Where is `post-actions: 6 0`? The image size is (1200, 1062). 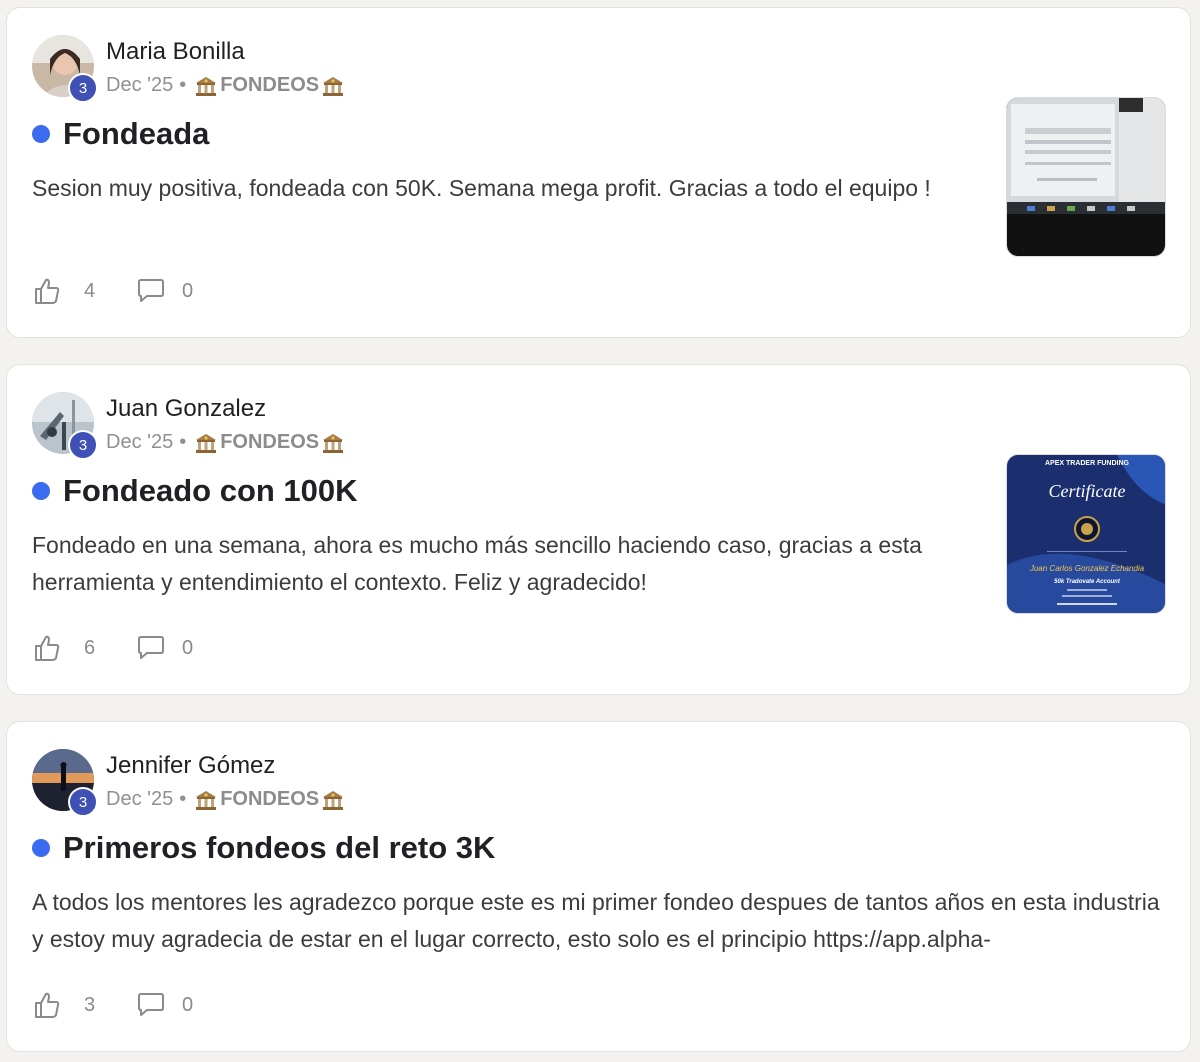
post-actions: 6 0 is located at coordinates (112, 648).